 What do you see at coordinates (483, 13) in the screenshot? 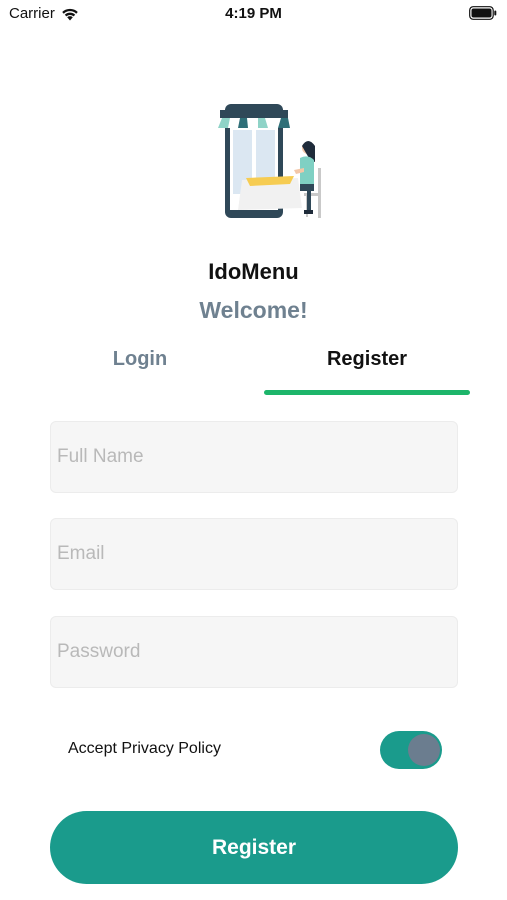
I see `battery-icon` at bounding box center [483, 13].